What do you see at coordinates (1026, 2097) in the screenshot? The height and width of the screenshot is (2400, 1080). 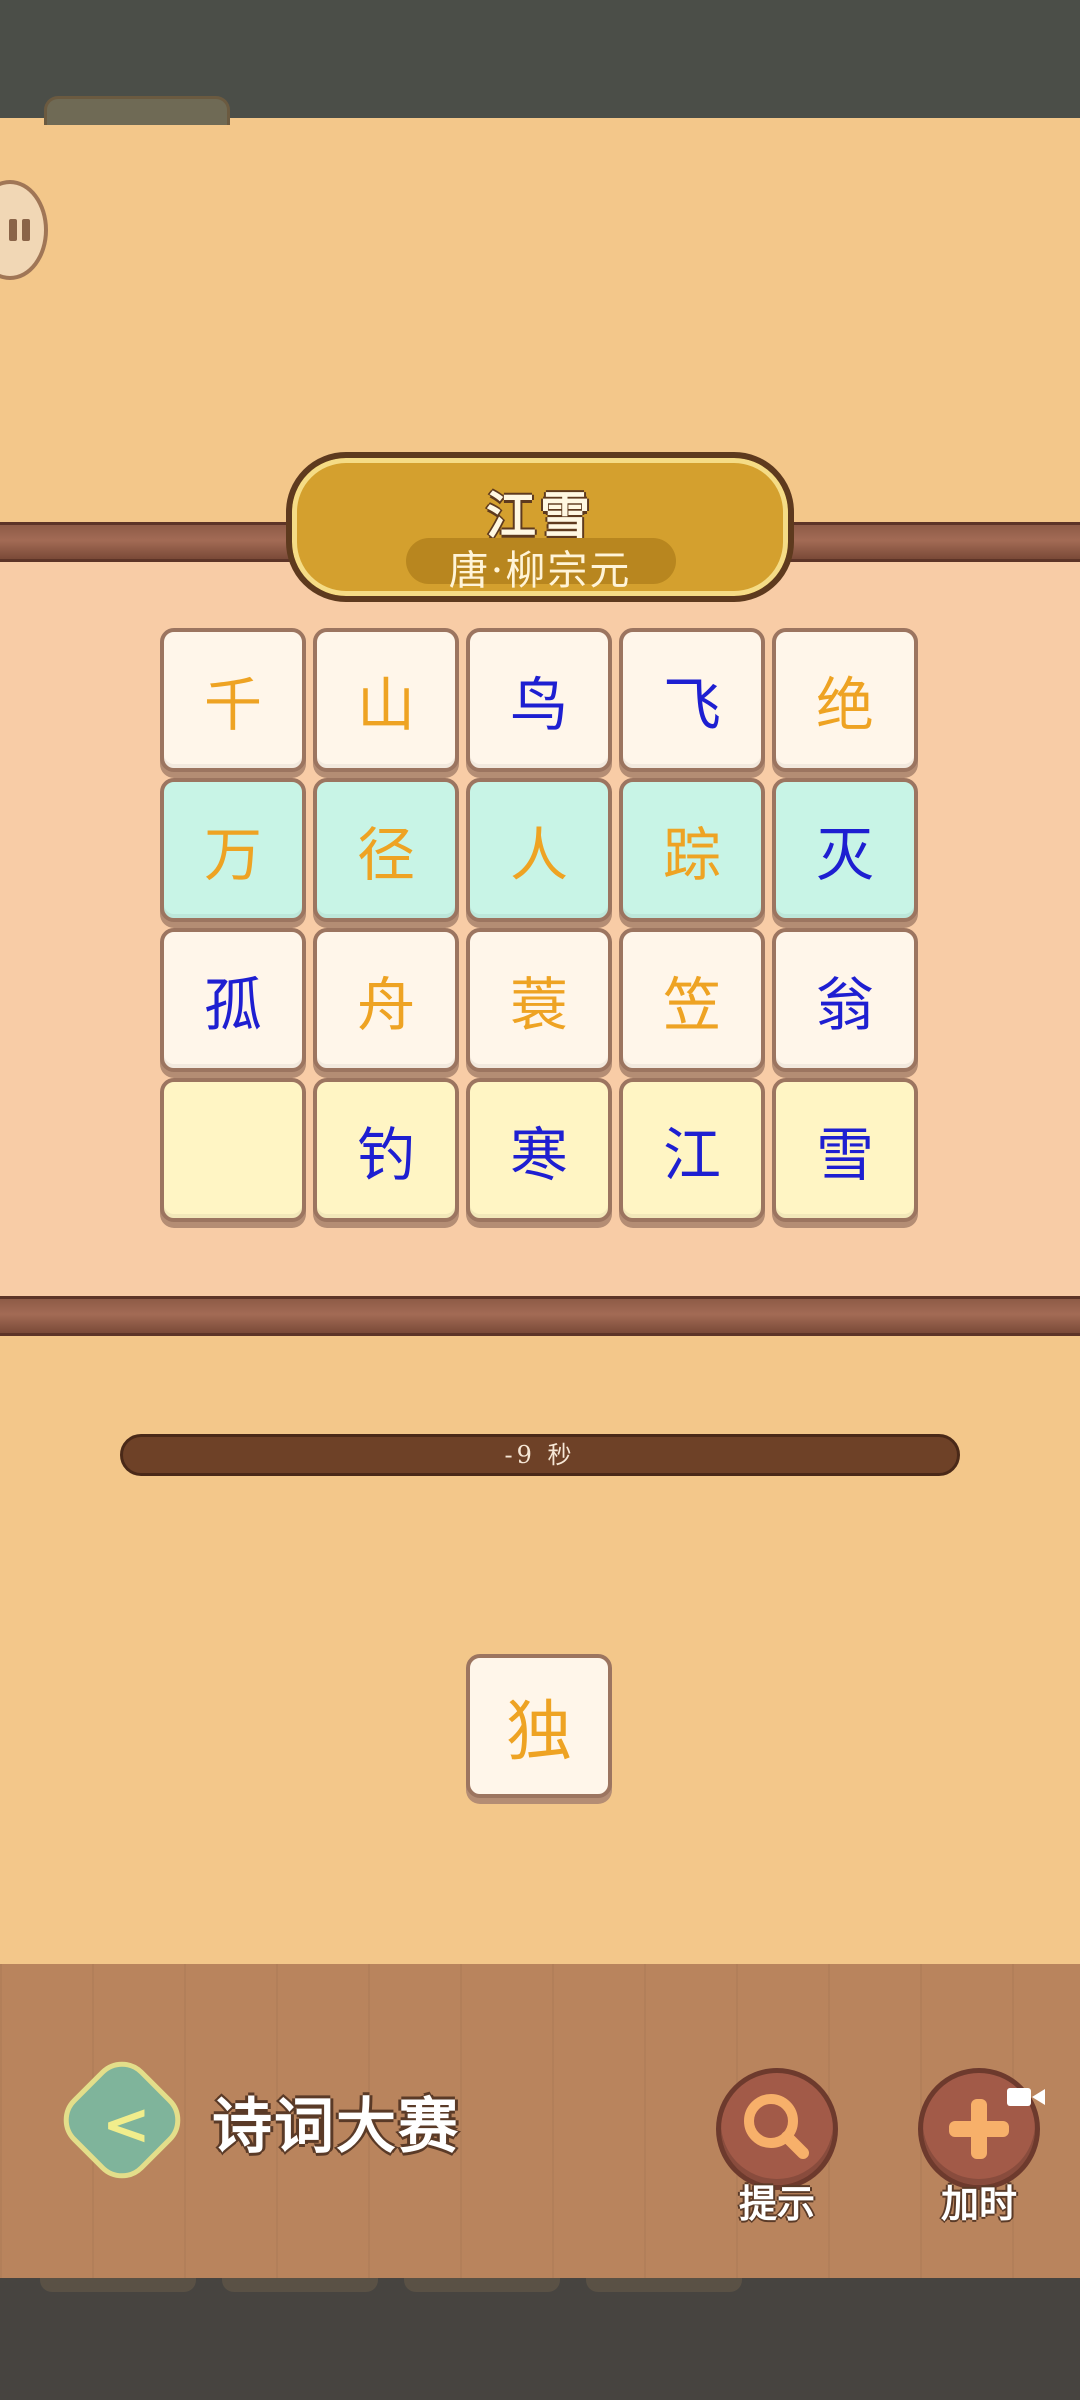 I see `video-camera-icon` at bounding box center [1026, 2097].